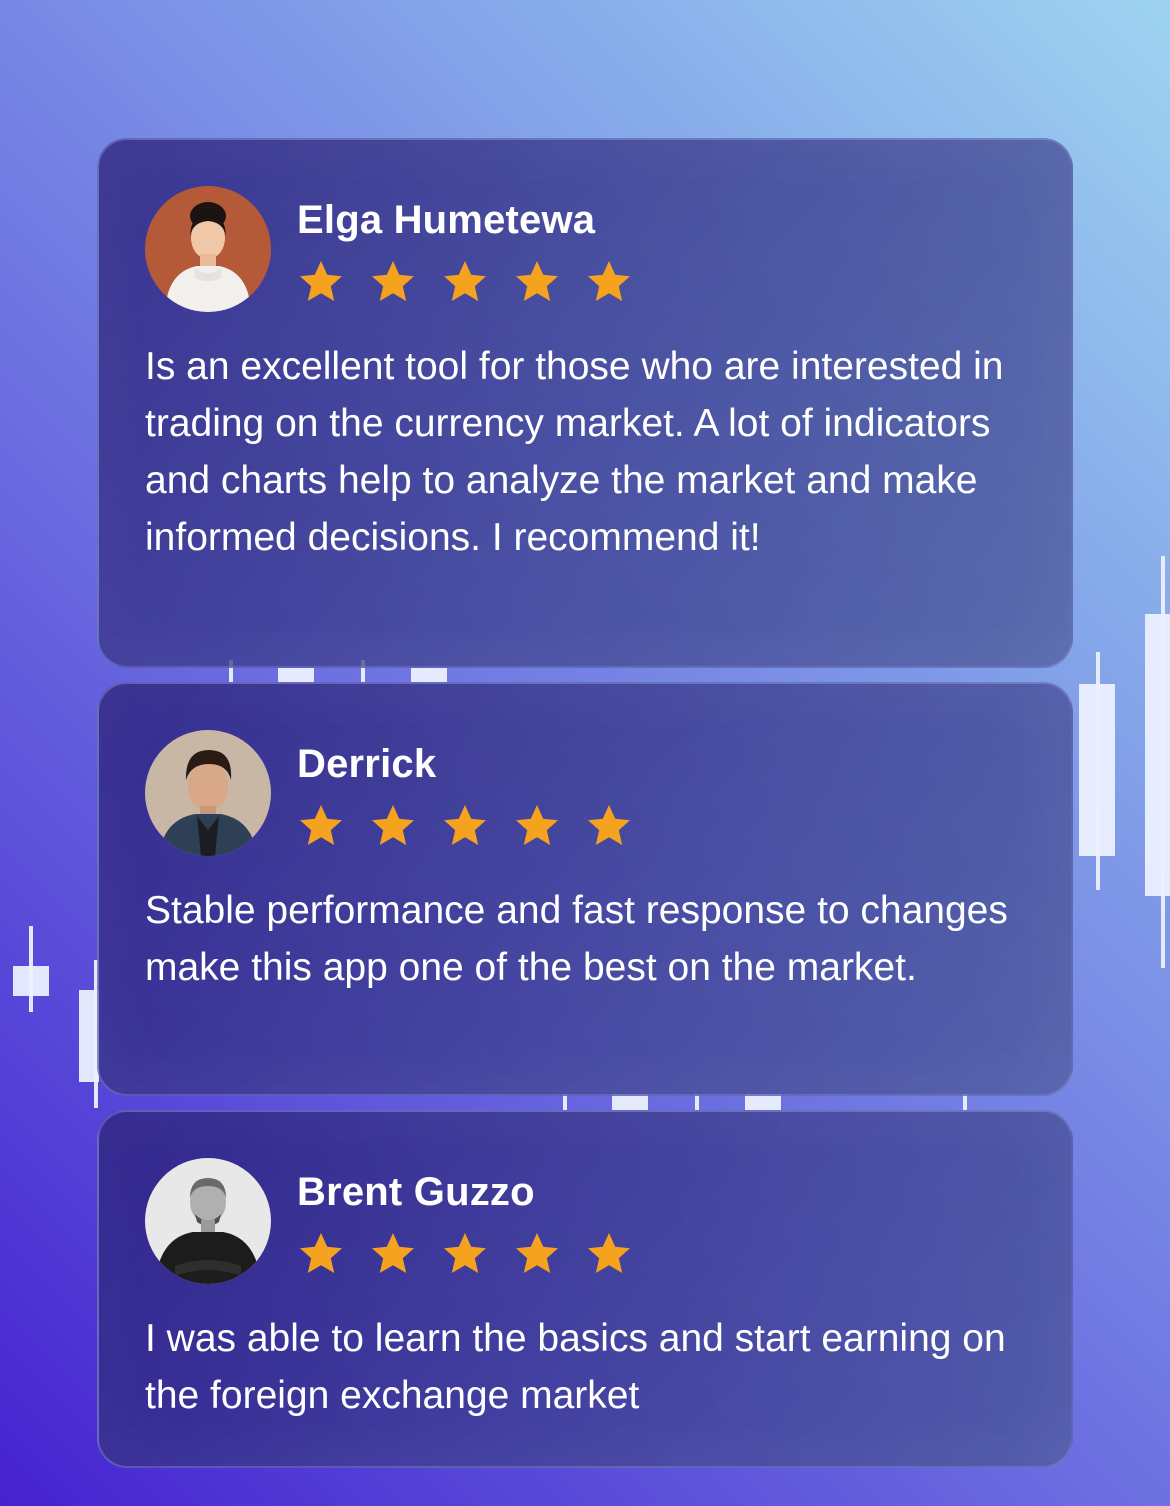 This screenshot has height=1506, width=1170. I want to click on man-portrait-icon, so click(208, 793).